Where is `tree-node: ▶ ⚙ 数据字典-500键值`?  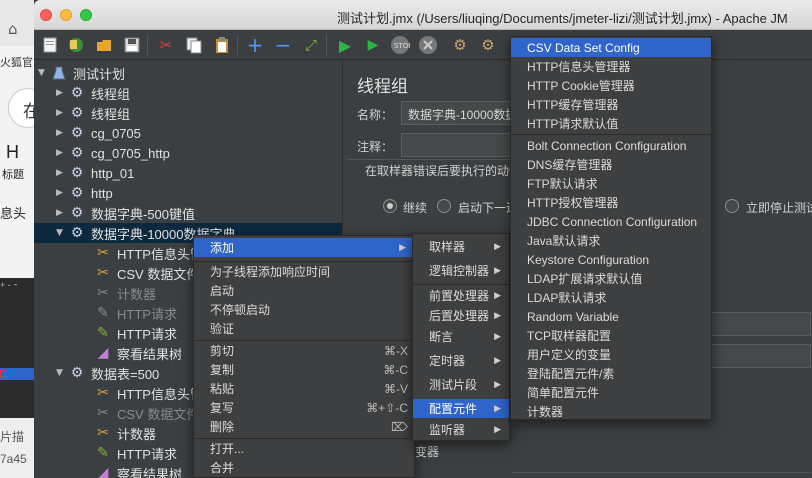 tree-node: ▶ ⚙ 数据字典-500键值 is located at coordinates (125, 213).